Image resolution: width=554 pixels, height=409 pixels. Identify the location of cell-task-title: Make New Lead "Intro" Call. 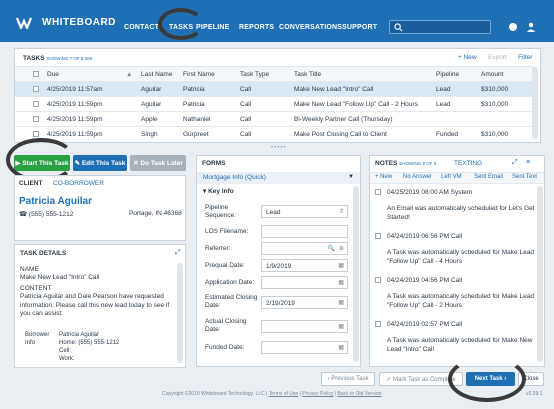
(334, 89).